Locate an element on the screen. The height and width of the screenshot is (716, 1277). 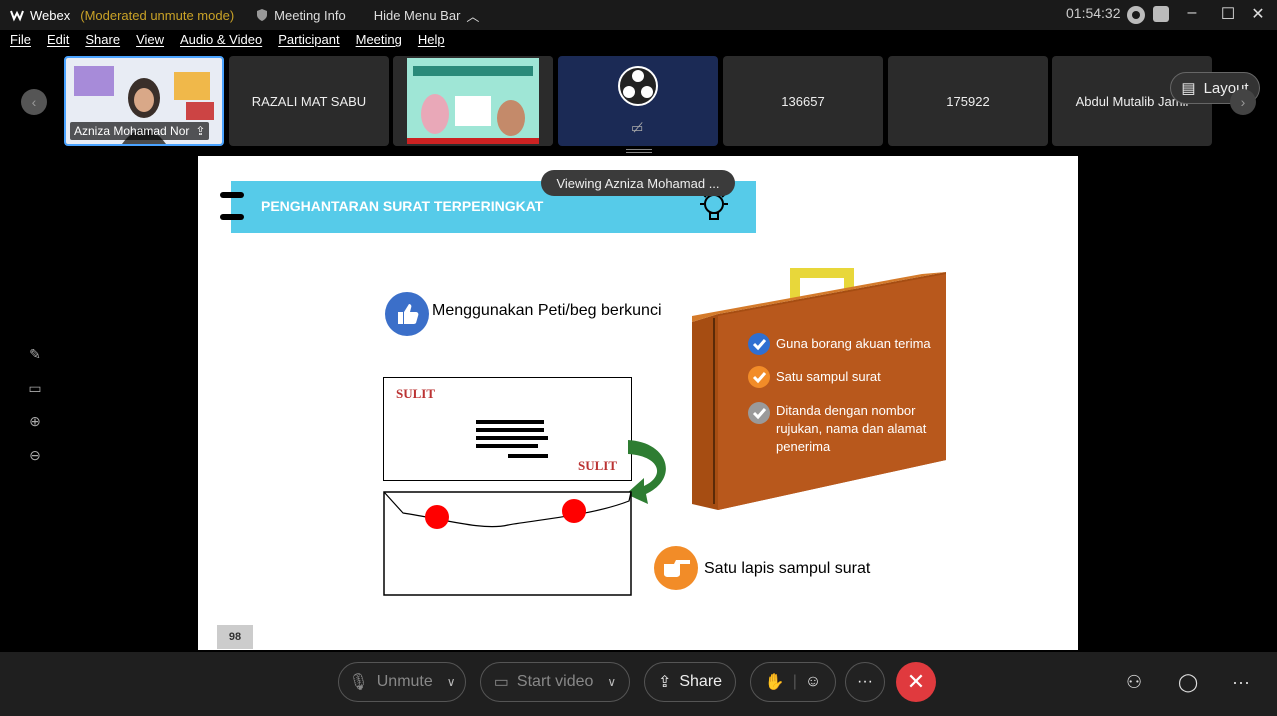
chevron-up-icon: ︿ is located at coordinates (473, 16).